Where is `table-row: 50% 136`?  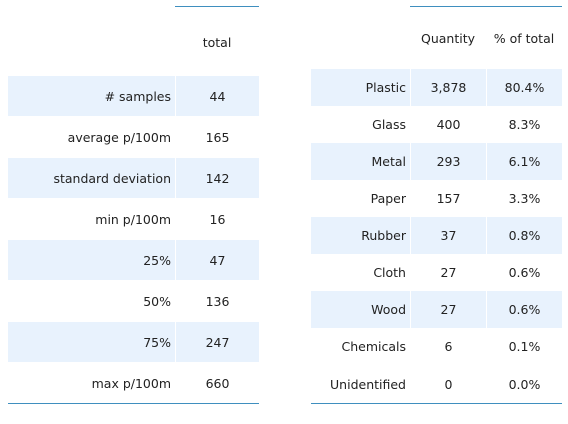 table-row: 50% 136 is located at coordinates (133, 301).